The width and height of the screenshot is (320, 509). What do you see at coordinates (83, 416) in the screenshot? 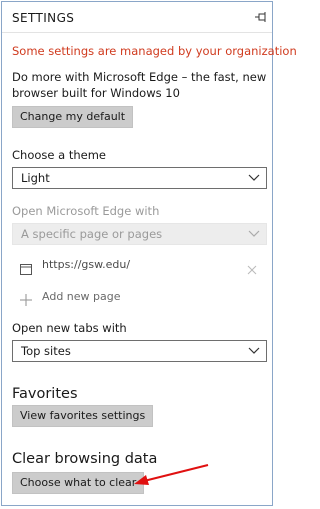
I see `view-favorites-settings-button: View favorites settings` at bounding box center [83, 416].